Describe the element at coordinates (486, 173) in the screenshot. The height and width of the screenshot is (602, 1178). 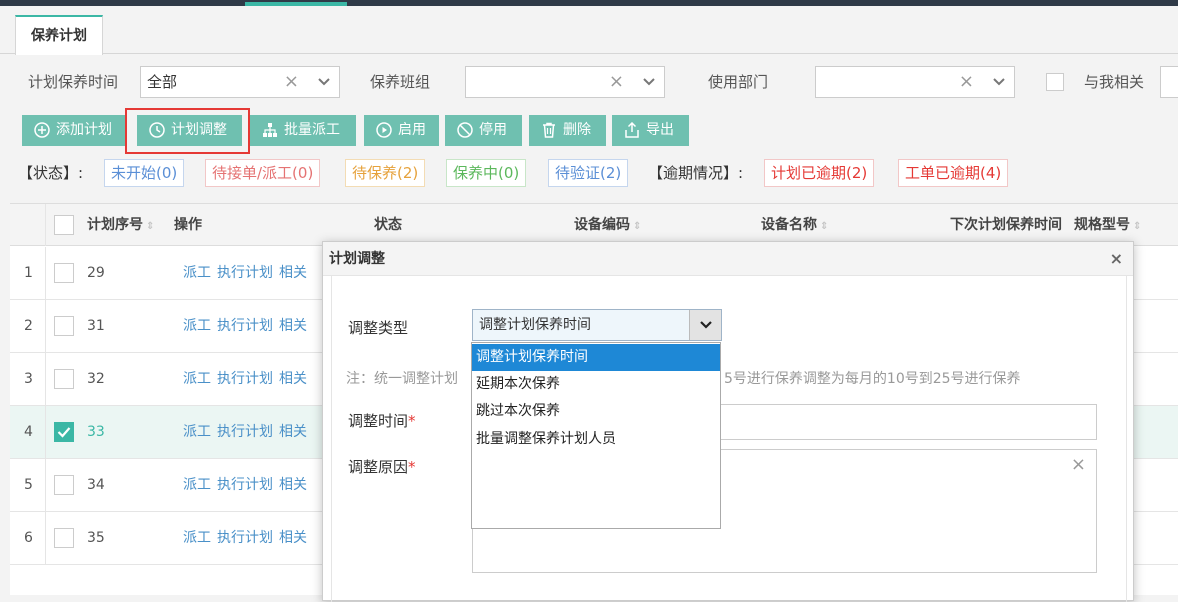
I see `status-in-progress: 保养中(0)` at that location.